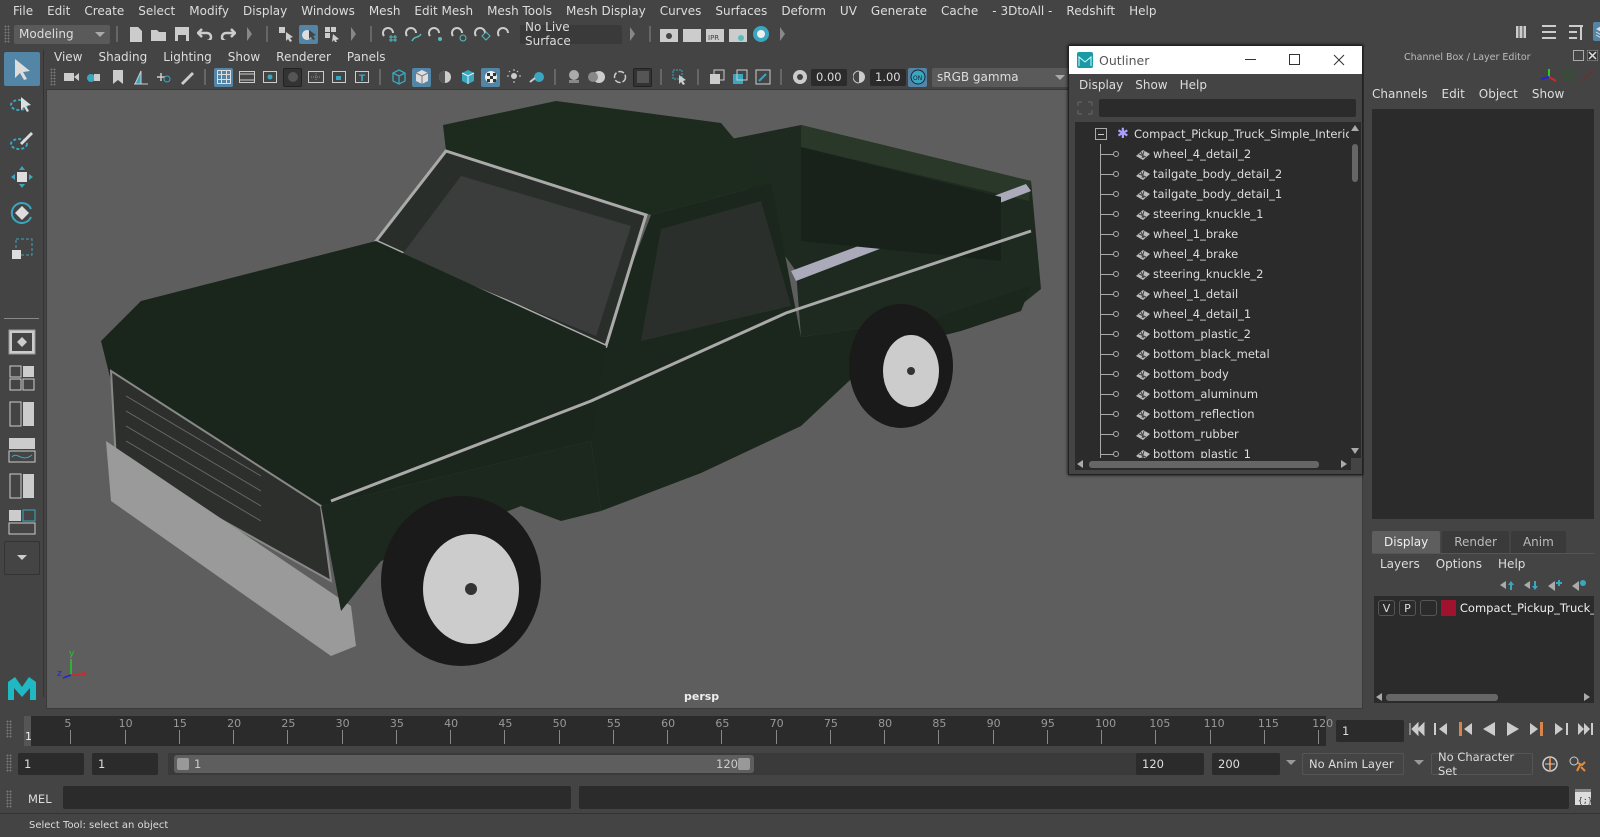 This screenshot has height=837, width=1600. Describe the element at coordinates (1419, 763) in the screenshot. I see `chevron-down-icon` at that location.